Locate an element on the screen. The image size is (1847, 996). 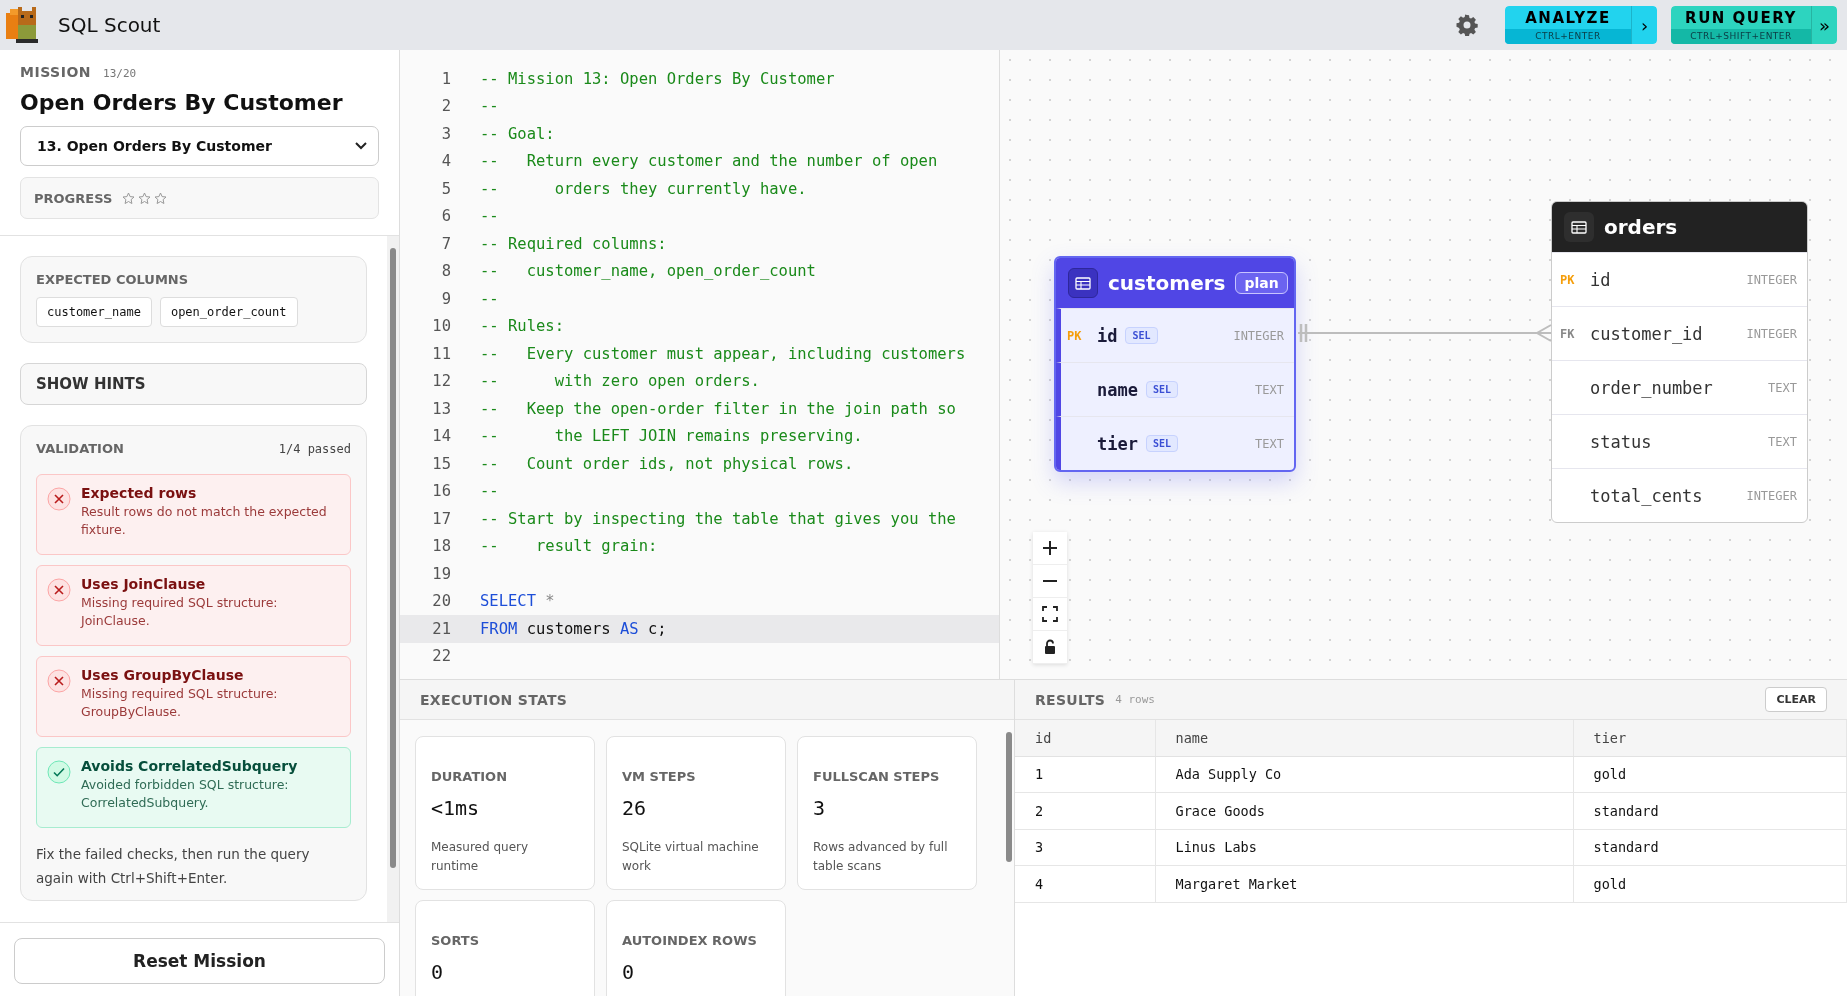
panel-title: RESULTS is located at coordinates (1070, 699).